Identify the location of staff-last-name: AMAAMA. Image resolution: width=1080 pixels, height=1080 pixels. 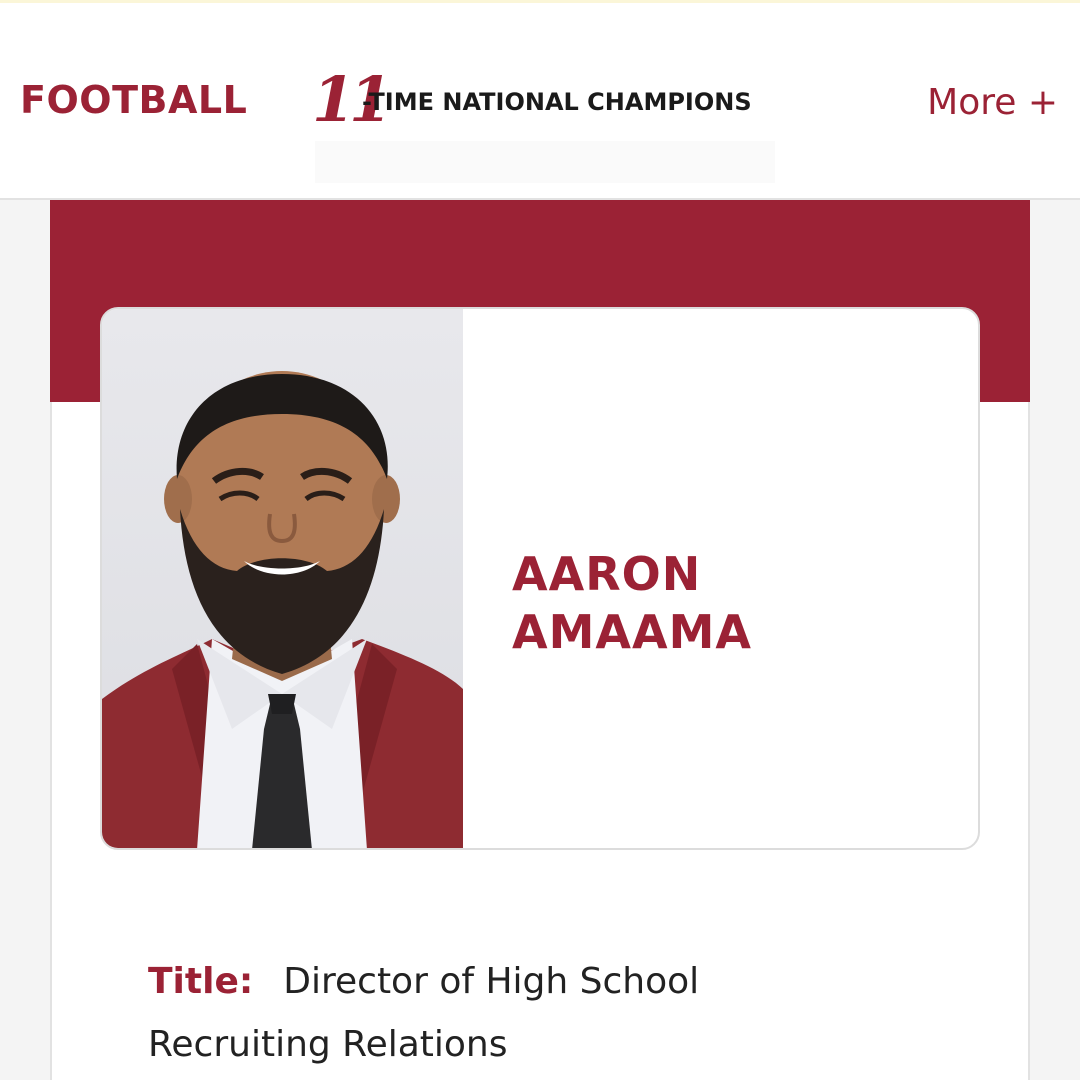
(632, 632).